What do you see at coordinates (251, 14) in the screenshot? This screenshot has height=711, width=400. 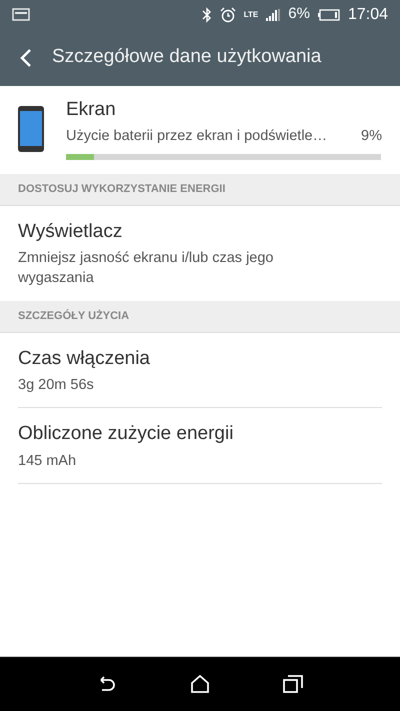 I see `network-type: LTE` at bounding box center [251, 14].